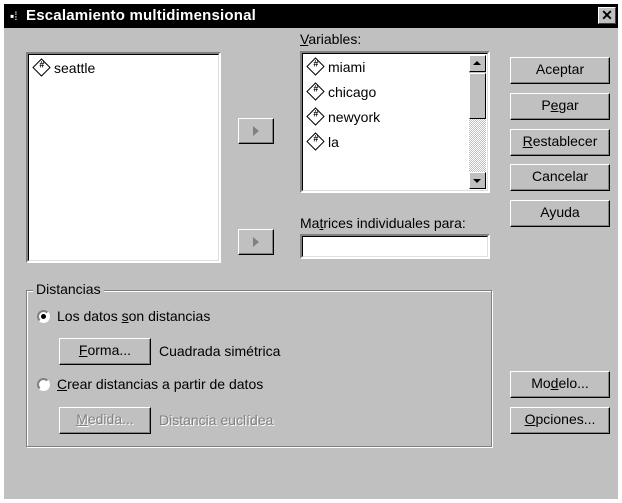 This screenshot has width=622, height=503. I want to click on app-icon: ▪⁞, so click(14, 16).